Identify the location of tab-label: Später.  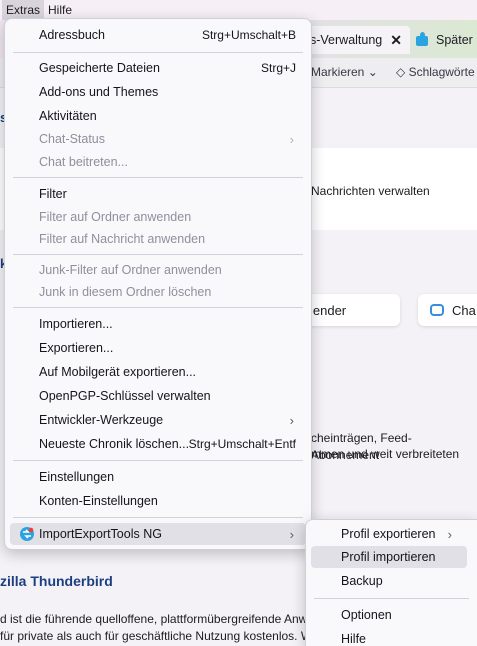
(454, 40).